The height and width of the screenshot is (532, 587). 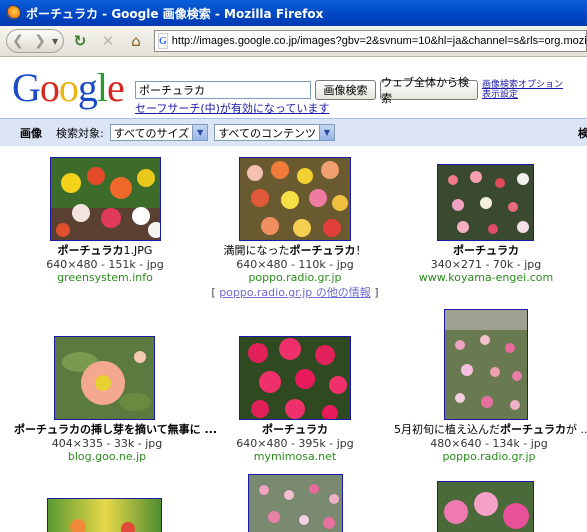 I want to click on more-from-site: [ poppo.radio.gr.jp の他の情報 ], so click(x=295, y=292).